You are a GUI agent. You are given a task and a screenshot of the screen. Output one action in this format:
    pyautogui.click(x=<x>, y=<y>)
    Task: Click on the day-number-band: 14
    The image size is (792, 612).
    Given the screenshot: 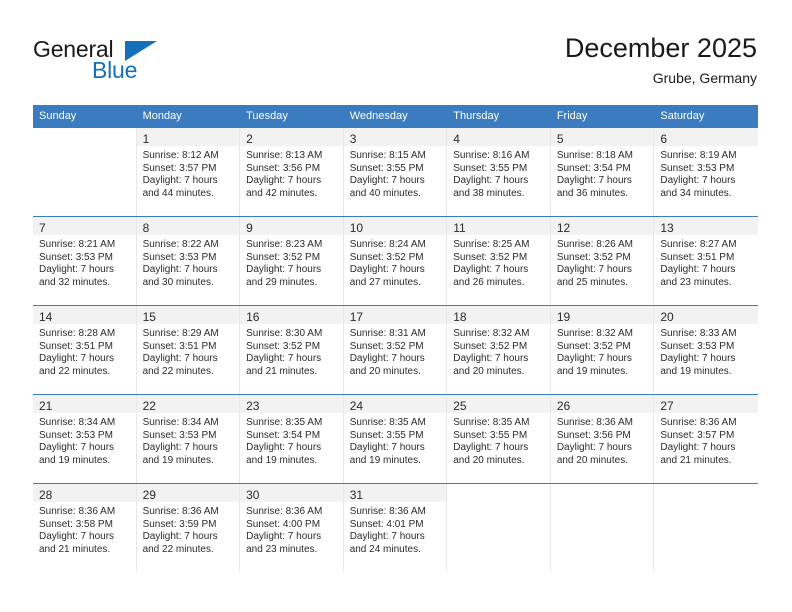 What is the action you would take?
    pyautogui.click(x=84, y=315)
    